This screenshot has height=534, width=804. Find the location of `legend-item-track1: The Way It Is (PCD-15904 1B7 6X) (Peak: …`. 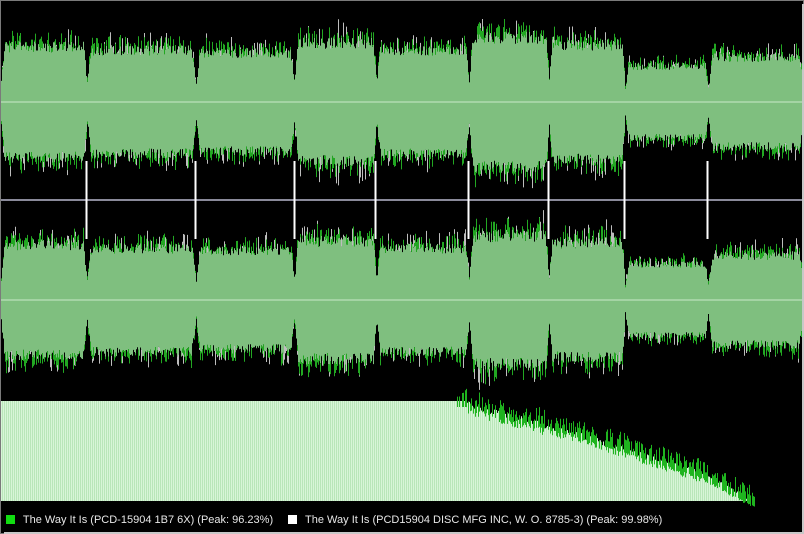

legend-item-track1: The Way It Is (PCD-15904 1B7 6X) (Peak: … is located at coordinates (139, 520).